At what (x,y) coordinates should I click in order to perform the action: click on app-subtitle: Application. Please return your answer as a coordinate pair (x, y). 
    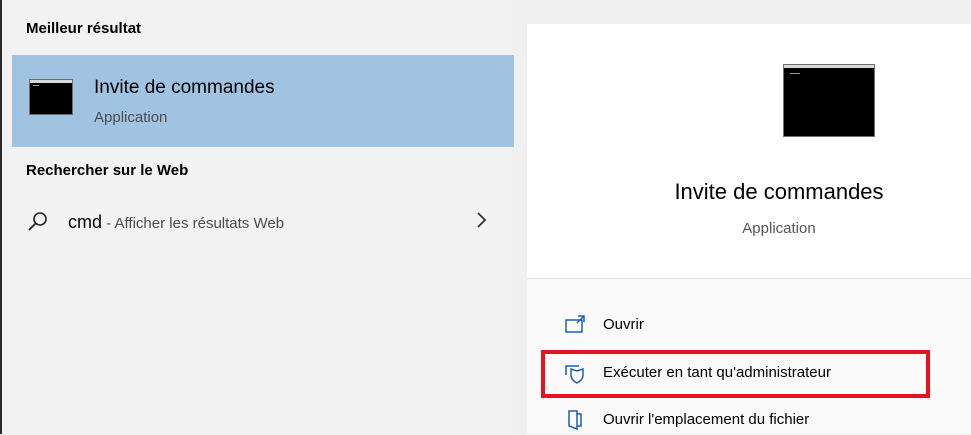
    Looking at the image, I should click on (779, 228).